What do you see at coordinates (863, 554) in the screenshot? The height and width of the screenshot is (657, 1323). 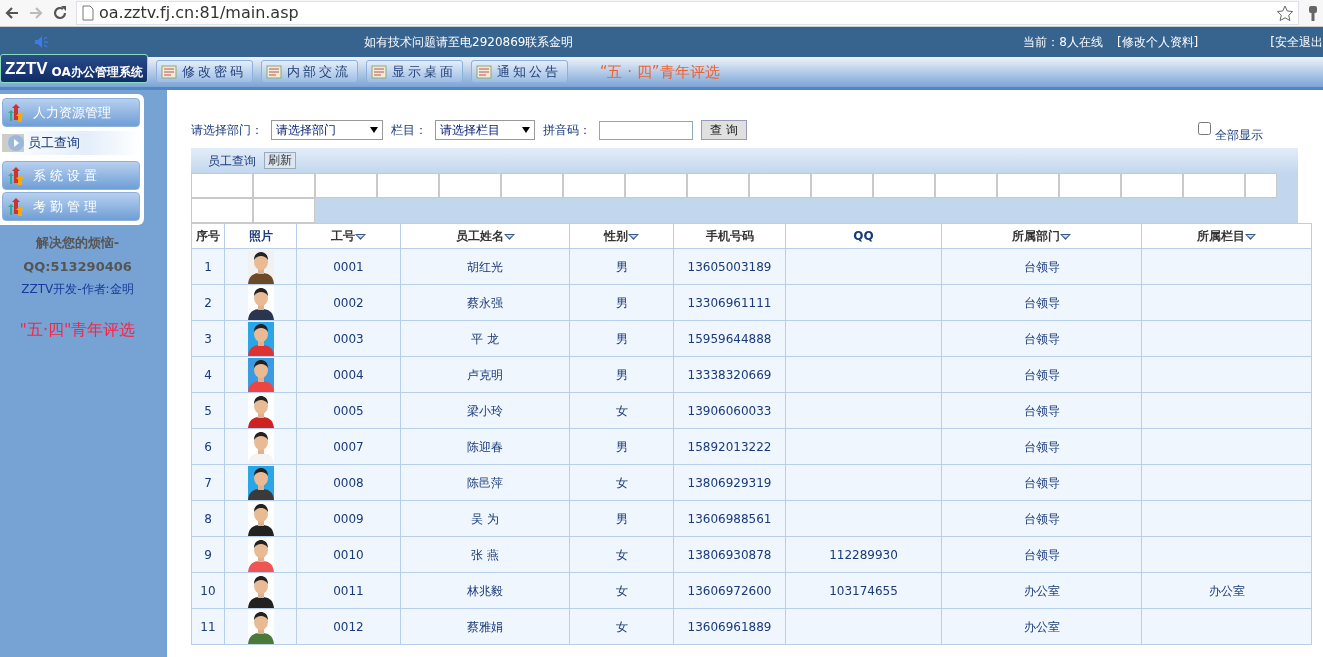 I see `table-cell: 112289930` at bounding box center [863, 554].